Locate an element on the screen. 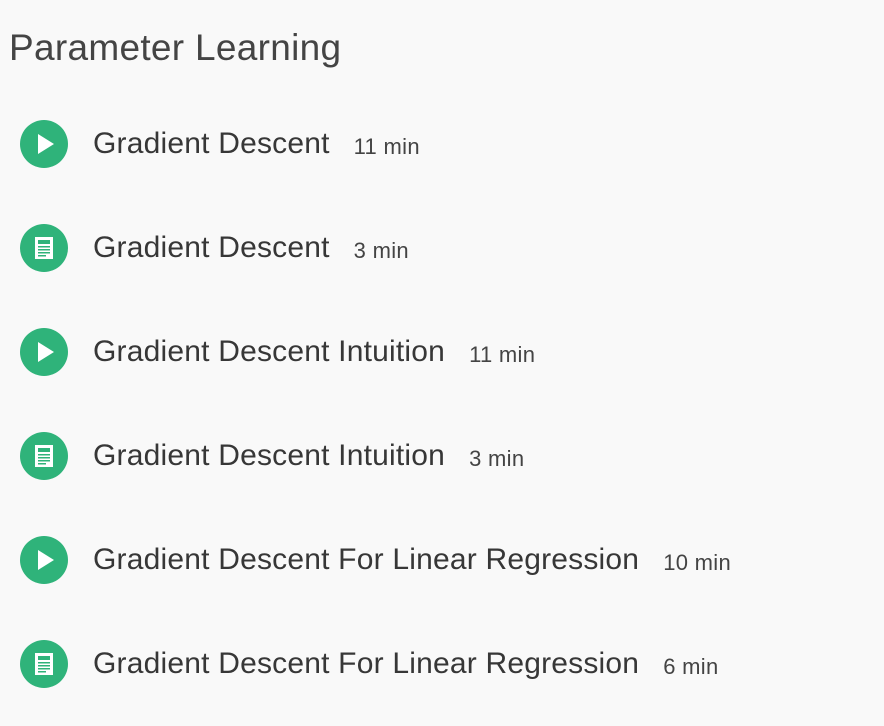 This screenshot has height=726, width=884. lesson-duration: 6 min is located at coordinates (691, 666).